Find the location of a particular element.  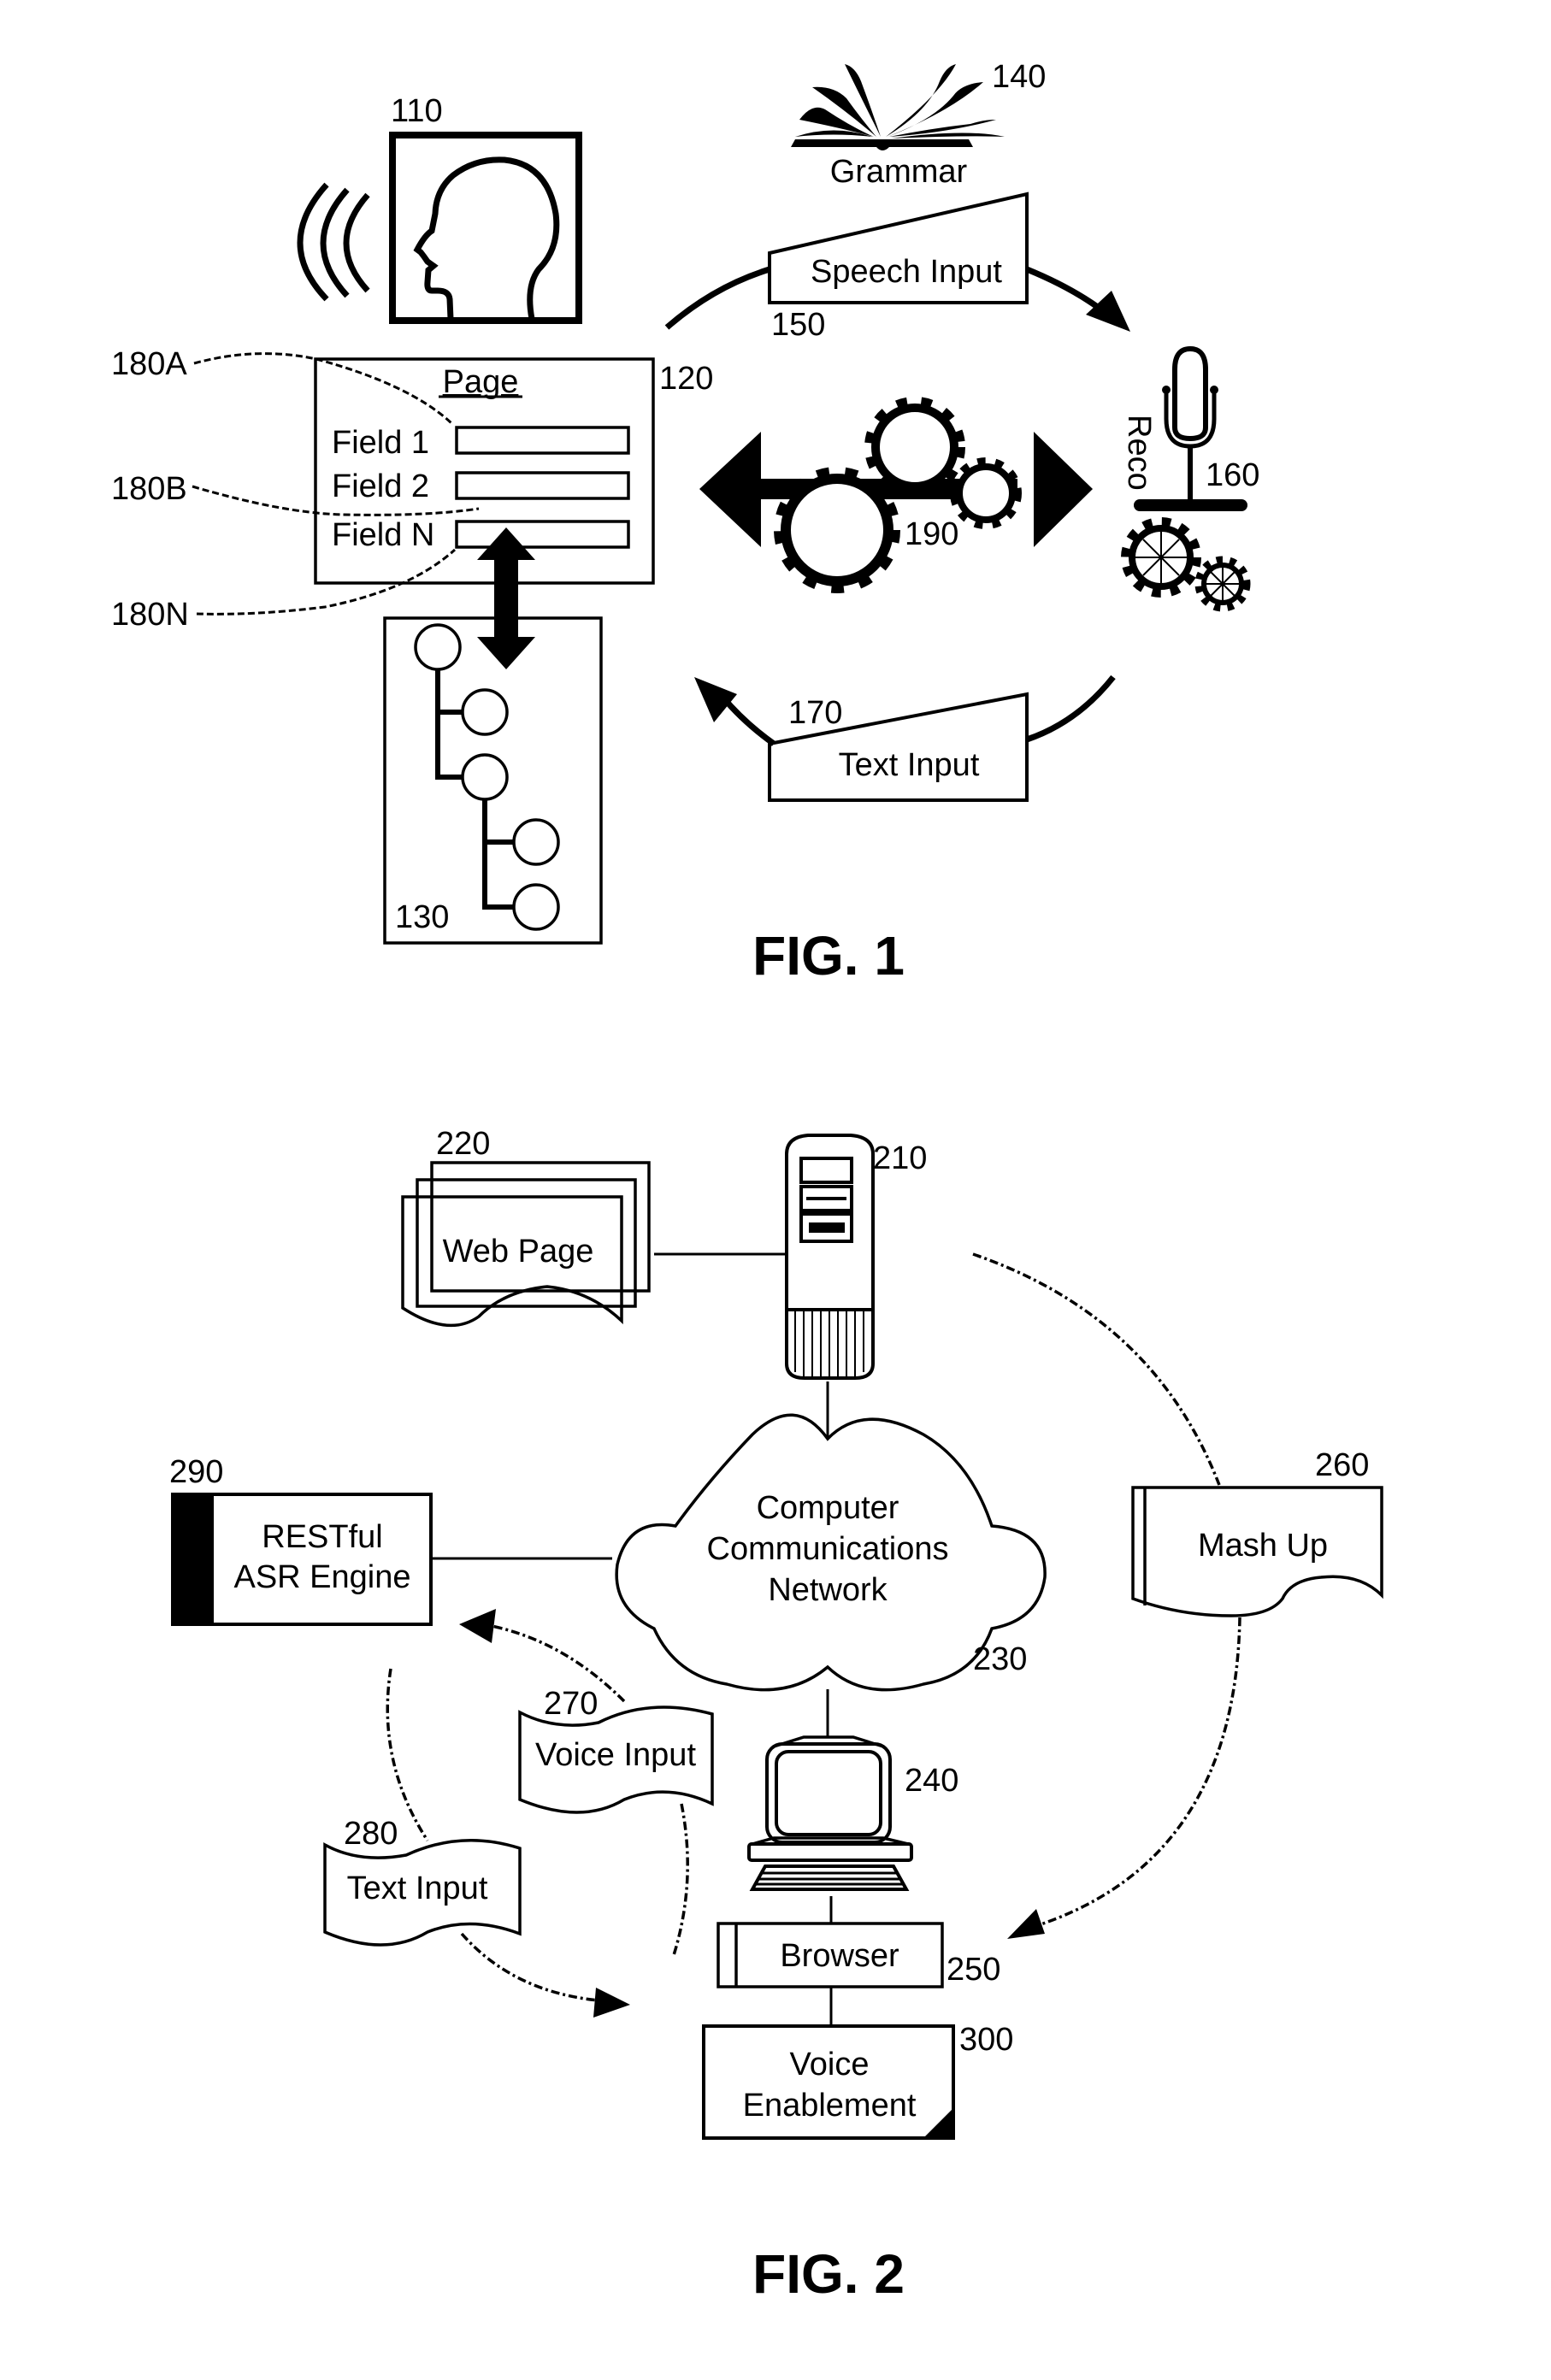

browser-node: Browser 250 is located at coordinates (858, 1955).